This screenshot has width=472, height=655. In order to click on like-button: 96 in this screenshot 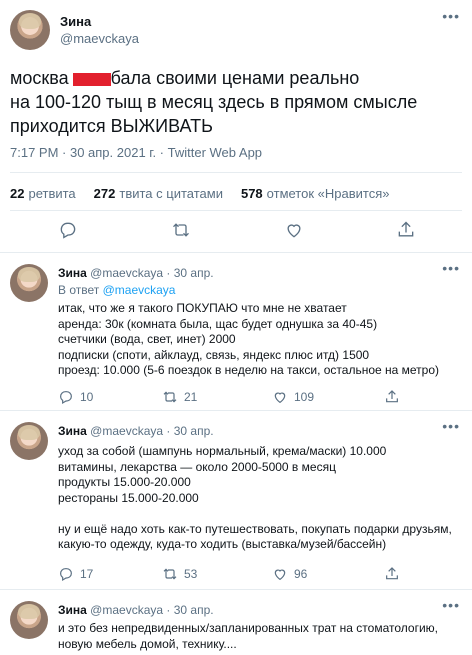, I will do `click(289, 574)`.